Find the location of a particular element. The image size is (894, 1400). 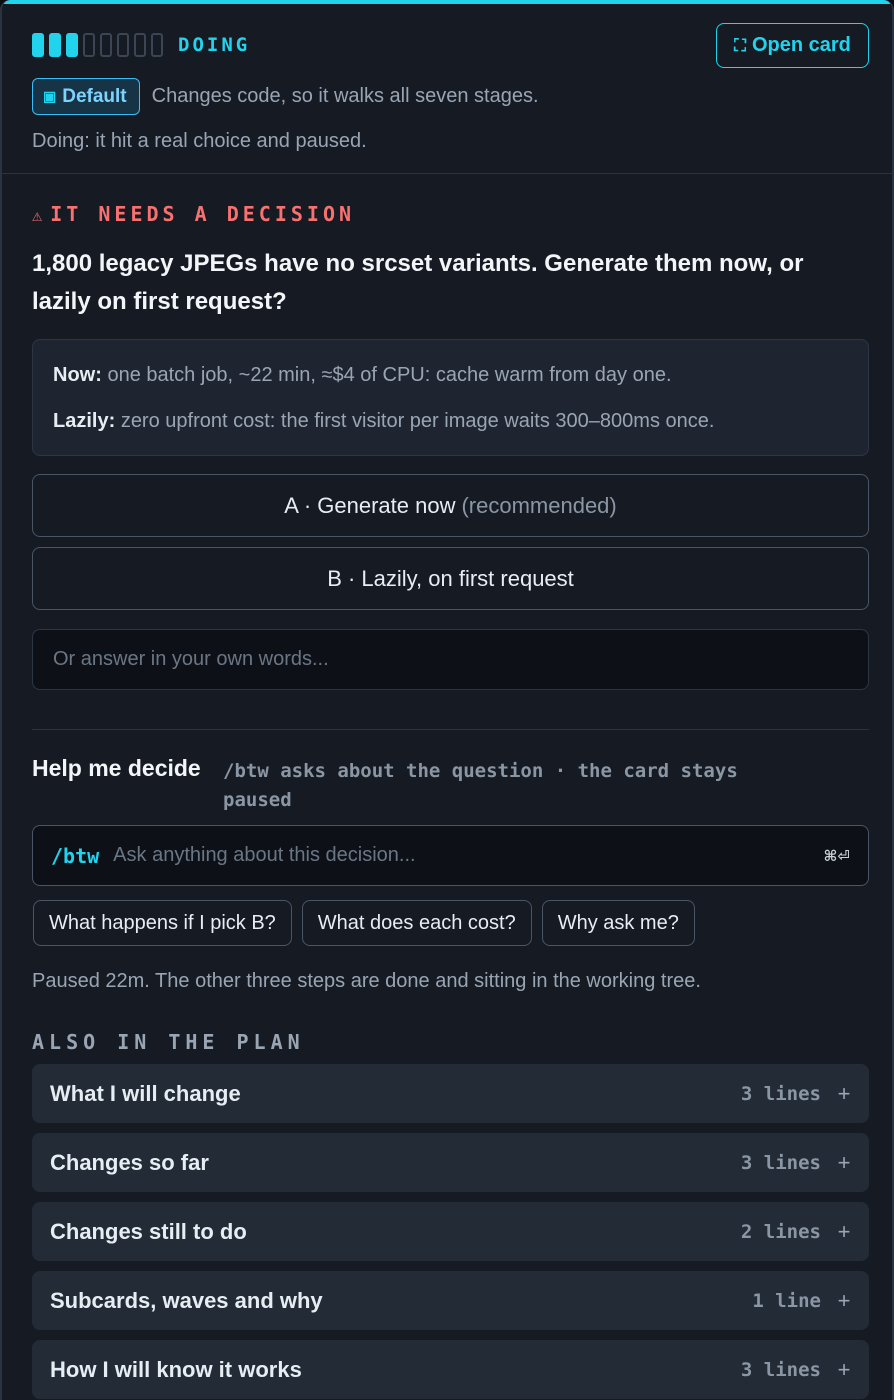

plan-section: Changes so far 3 lines + is located at coordinates (450, 1162).